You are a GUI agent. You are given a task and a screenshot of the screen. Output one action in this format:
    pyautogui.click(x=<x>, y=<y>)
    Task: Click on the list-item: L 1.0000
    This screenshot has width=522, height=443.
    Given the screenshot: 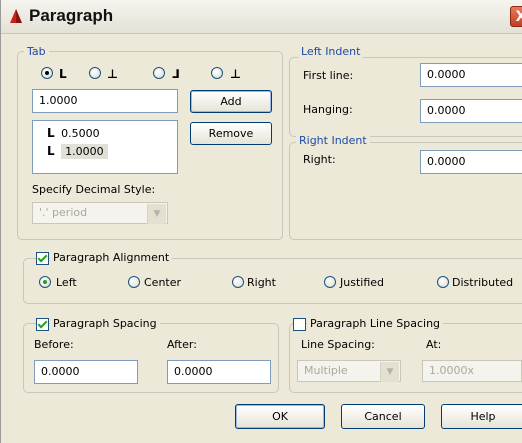 What is the action you would take?
    pyautogui.click(x=77, y=151)
    